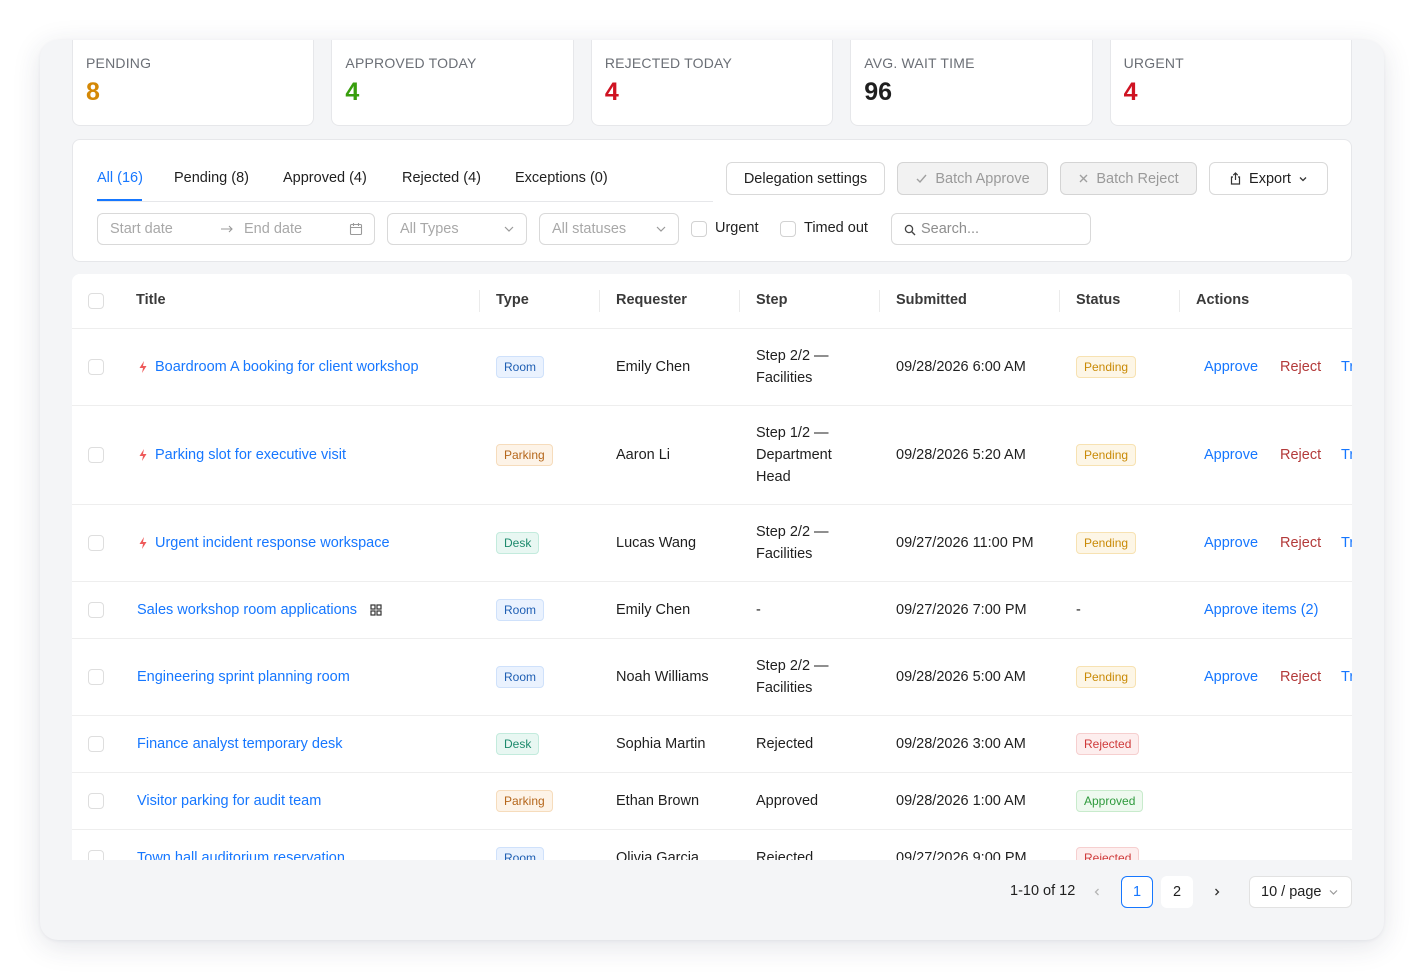 The width and height of the screenshot is (1424, 980). I want to click on type-tag: Room, so click(520, 610).